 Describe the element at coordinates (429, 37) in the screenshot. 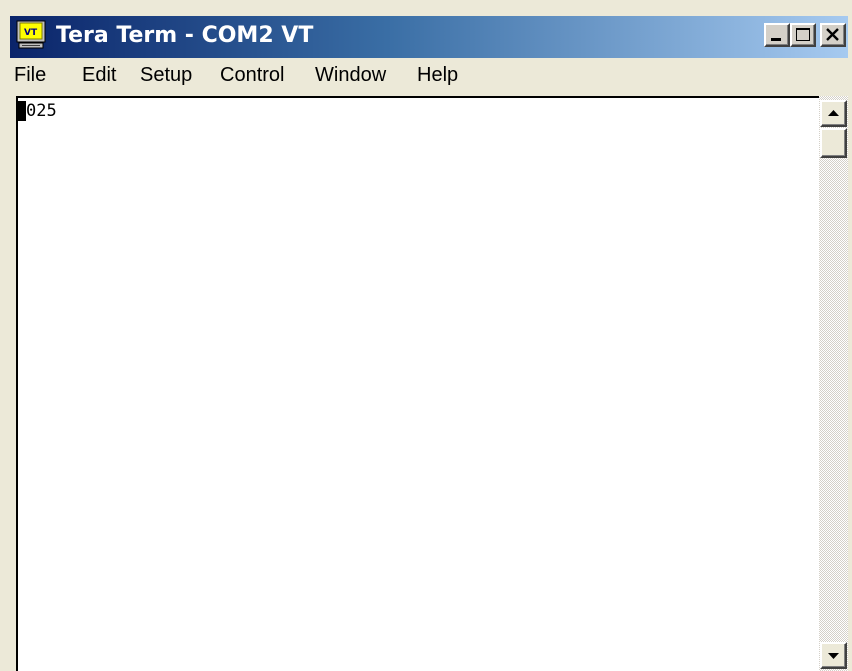

I see `title-bar: VT Tera Term - COM2 VT` at that location.